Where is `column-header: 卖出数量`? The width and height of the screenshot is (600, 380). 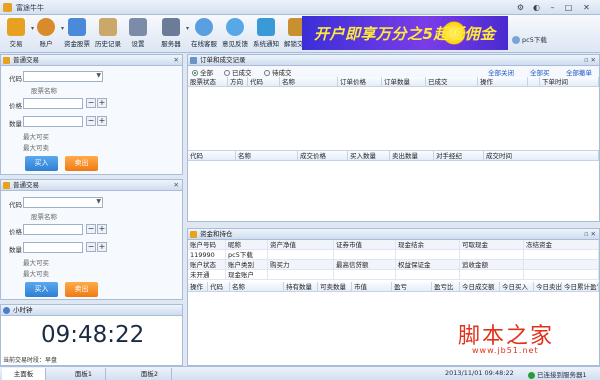 column-header: 卖出数量 is located at coordinates (412, 156).